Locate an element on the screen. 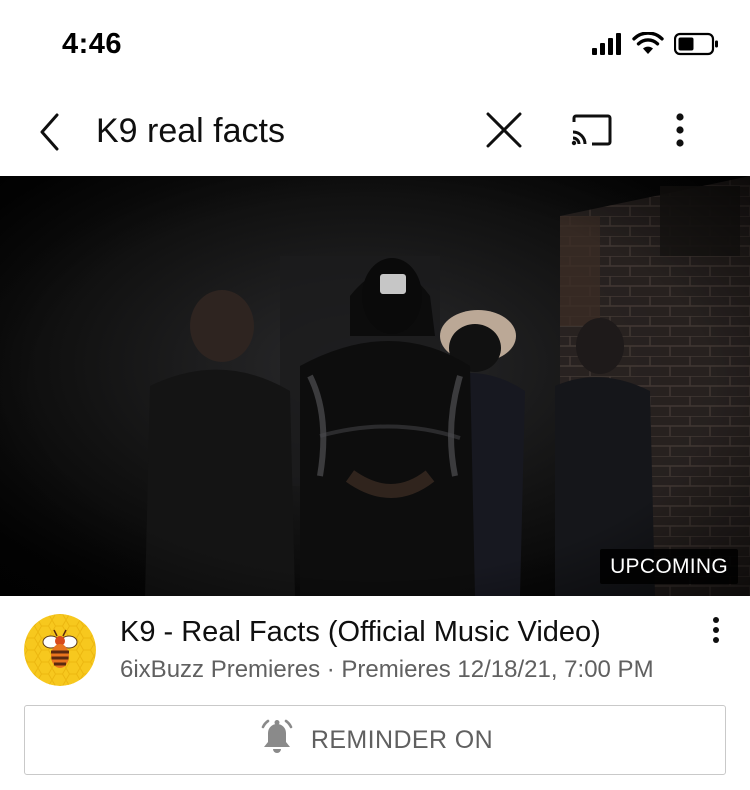  search-query-text: K9 real facts is located at coordinates (190, 131).